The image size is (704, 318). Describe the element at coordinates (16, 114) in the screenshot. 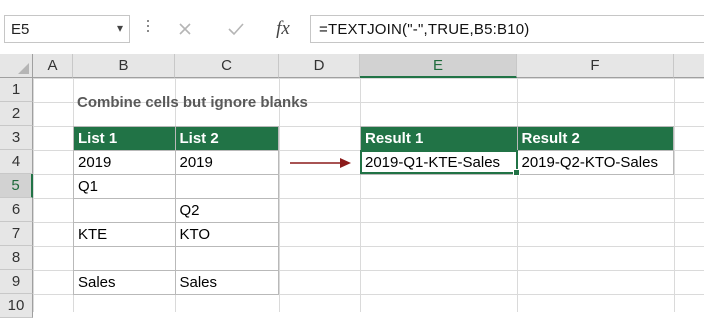

I see `row-header-2: 2` at that location.